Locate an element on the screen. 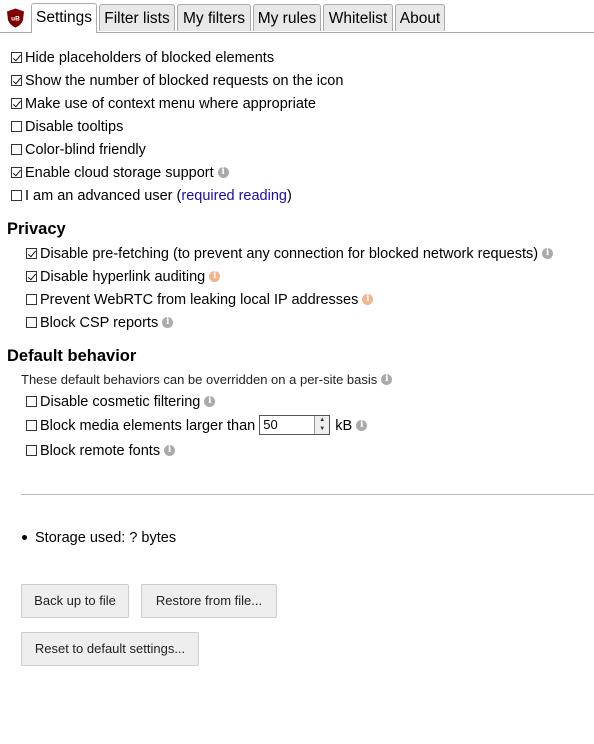  spinner-arrows-icon: ▲ ▼ is located at coordinates (322, 425).